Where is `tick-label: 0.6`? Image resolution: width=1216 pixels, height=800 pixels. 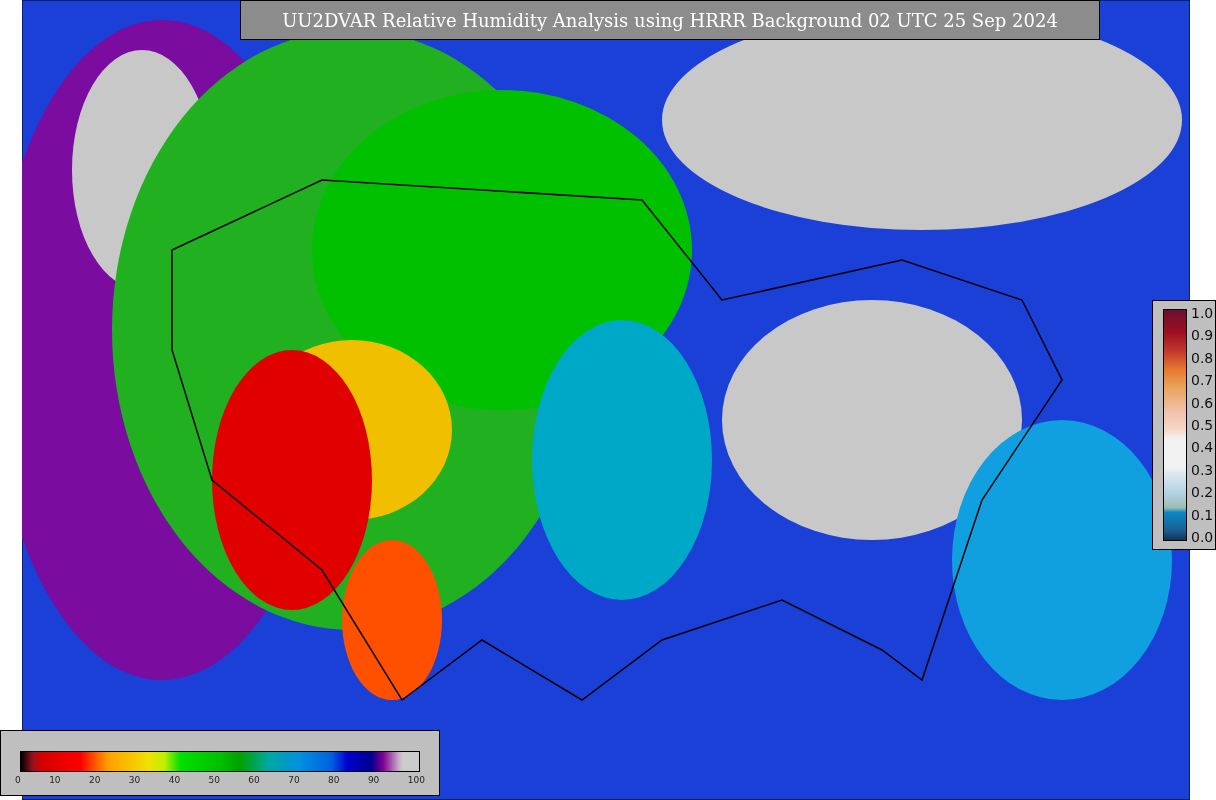
tick-label: 0.6 is located at coordinates (1202, 402).